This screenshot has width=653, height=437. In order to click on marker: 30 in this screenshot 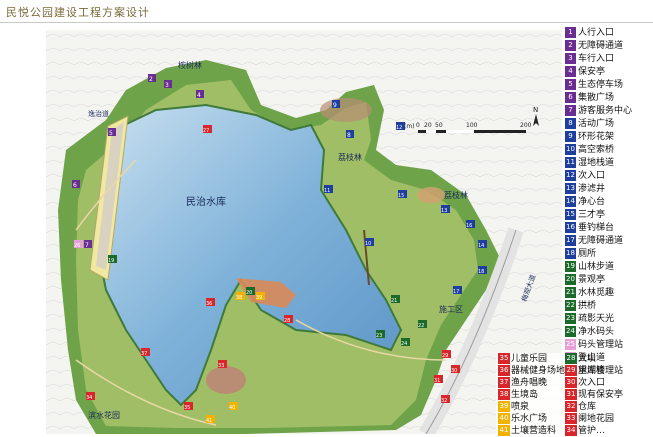, I will do `click(455, 369)`.